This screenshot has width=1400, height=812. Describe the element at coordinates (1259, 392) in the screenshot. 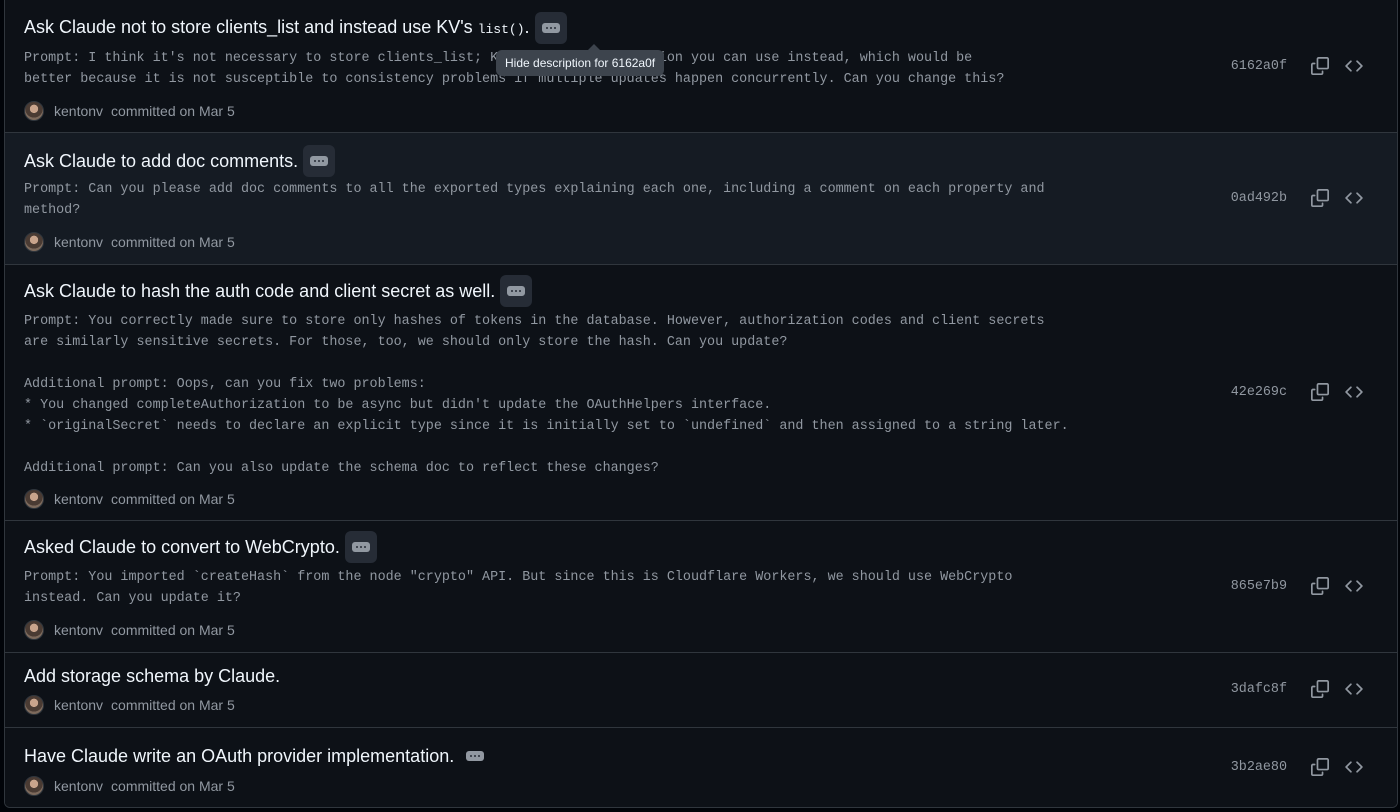

I see `commit-sha-link: 42e269c` at that location.